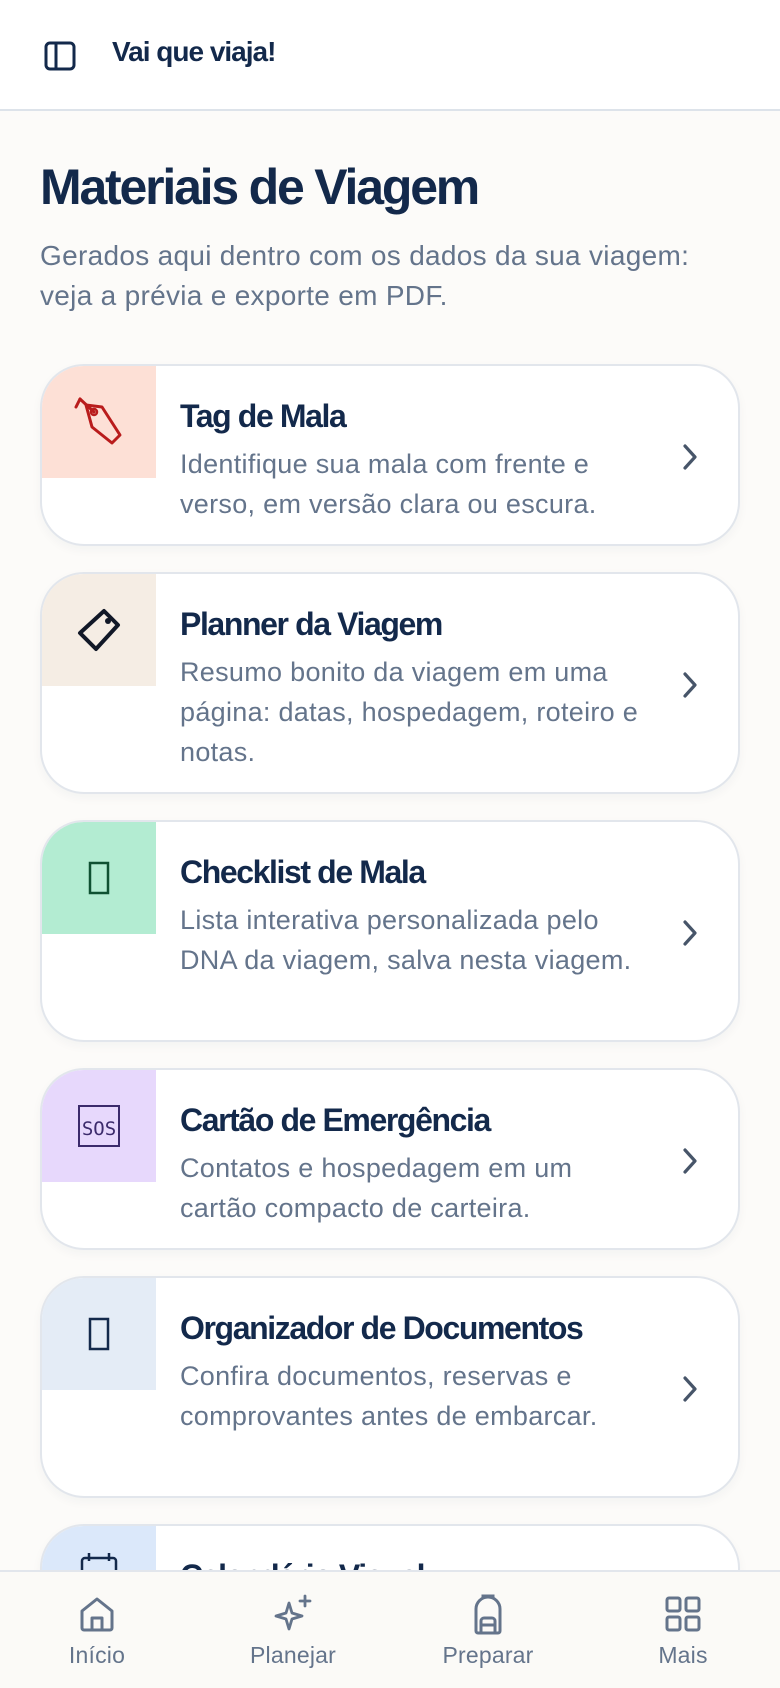 This screenshot has height=1688, width=780. Describe the element at coordinates (382, 1328) in the screenshot. I see `card-title: Organizador de Documentos` at that location.